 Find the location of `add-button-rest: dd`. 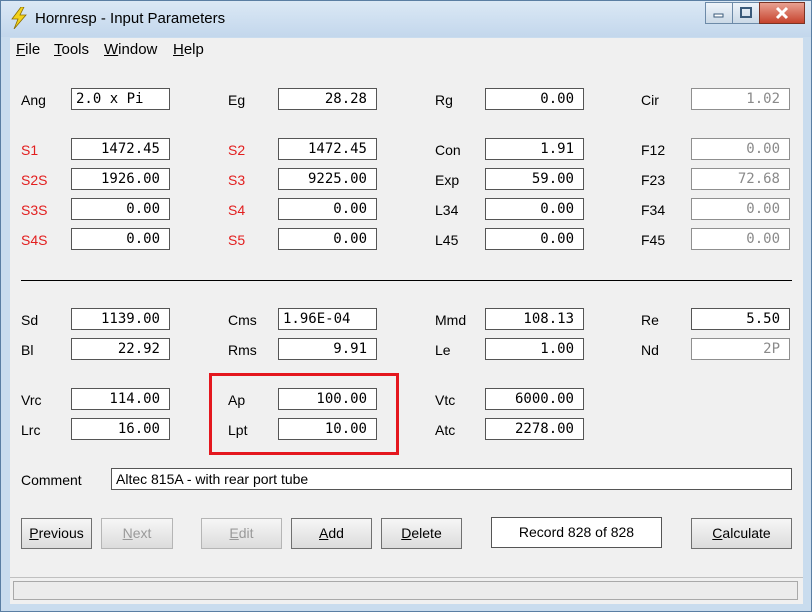

add-button-rest: dd is located at coordinates (336, 533).